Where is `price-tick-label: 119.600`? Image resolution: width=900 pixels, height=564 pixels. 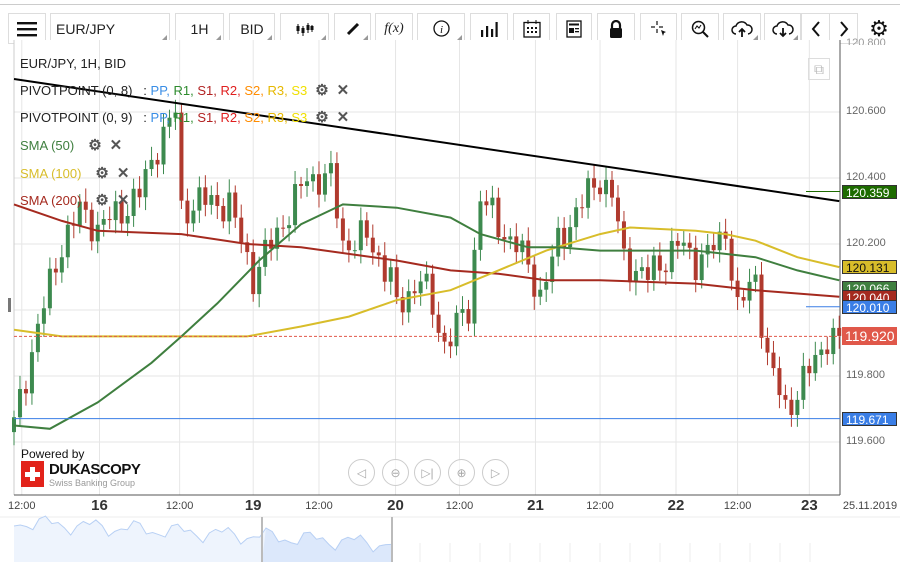
price-tick-label: 119.600 is located at coordinates (865, 441).